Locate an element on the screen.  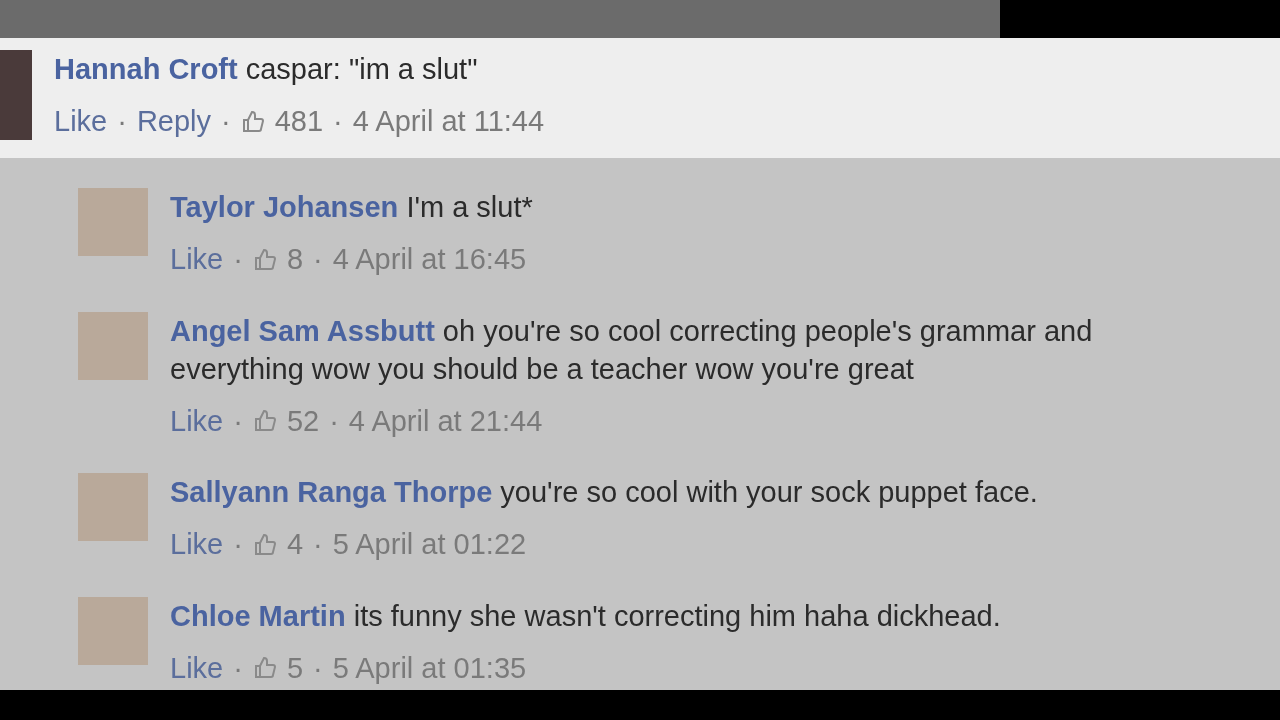
like-count: 4 is located at coordinates (294, 544).